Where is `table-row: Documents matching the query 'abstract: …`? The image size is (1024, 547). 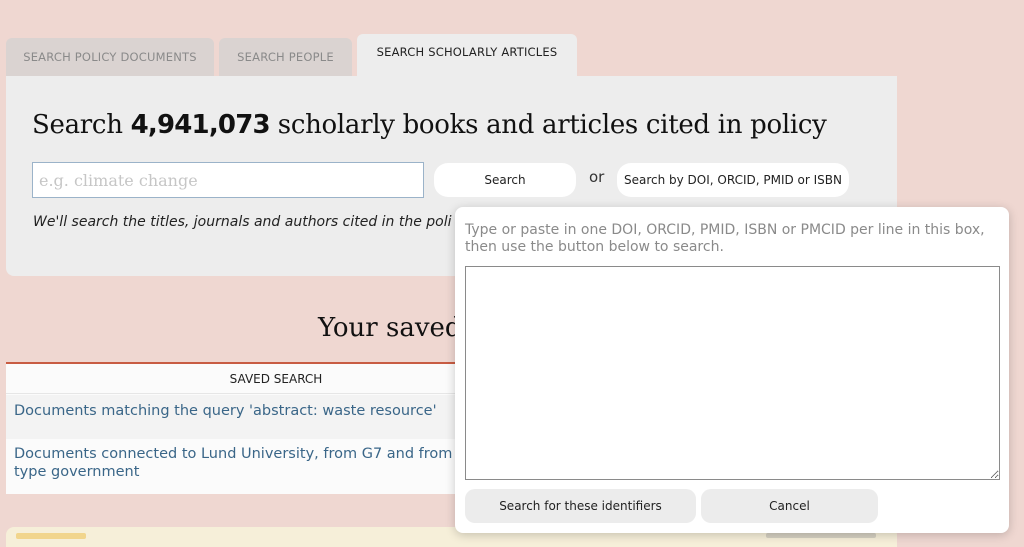
table-row: Documents matching the query 'abstract: … is located at coordinates (236, 417).